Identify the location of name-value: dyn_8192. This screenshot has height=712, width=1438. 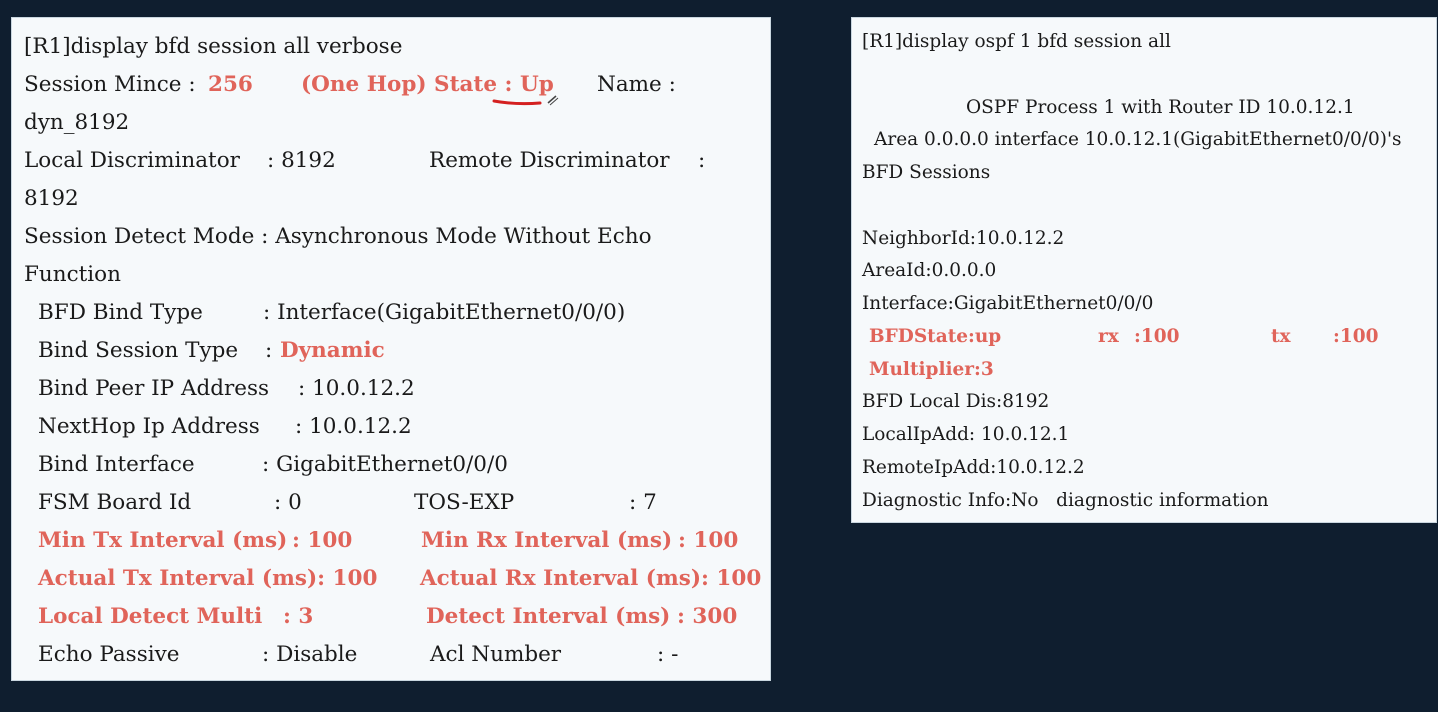
(77, 122).